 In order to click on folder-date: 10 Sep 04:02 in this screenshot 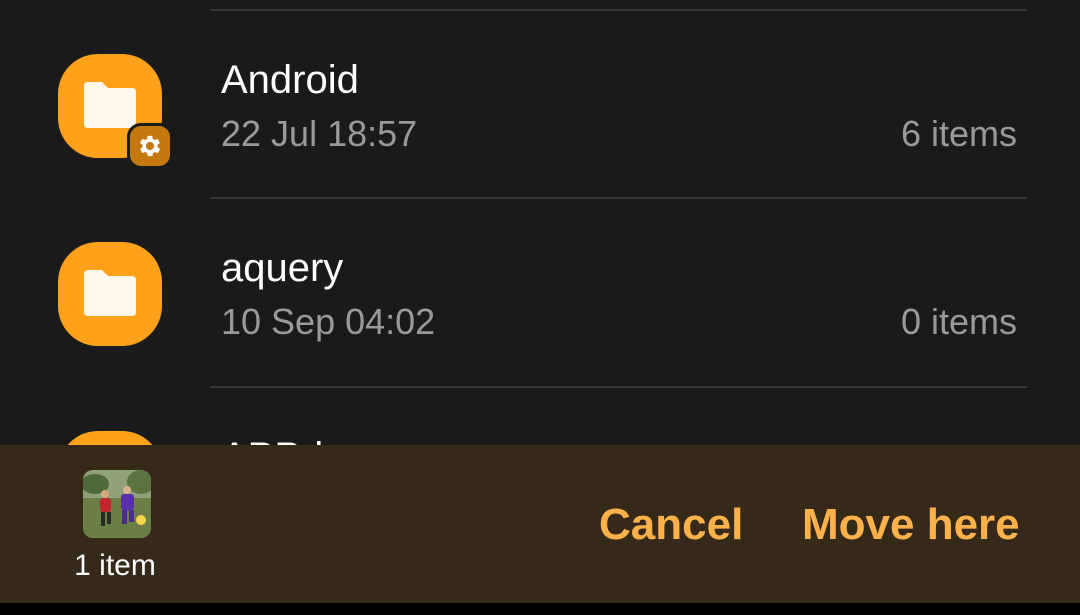, I will do `click(328, 321)`.